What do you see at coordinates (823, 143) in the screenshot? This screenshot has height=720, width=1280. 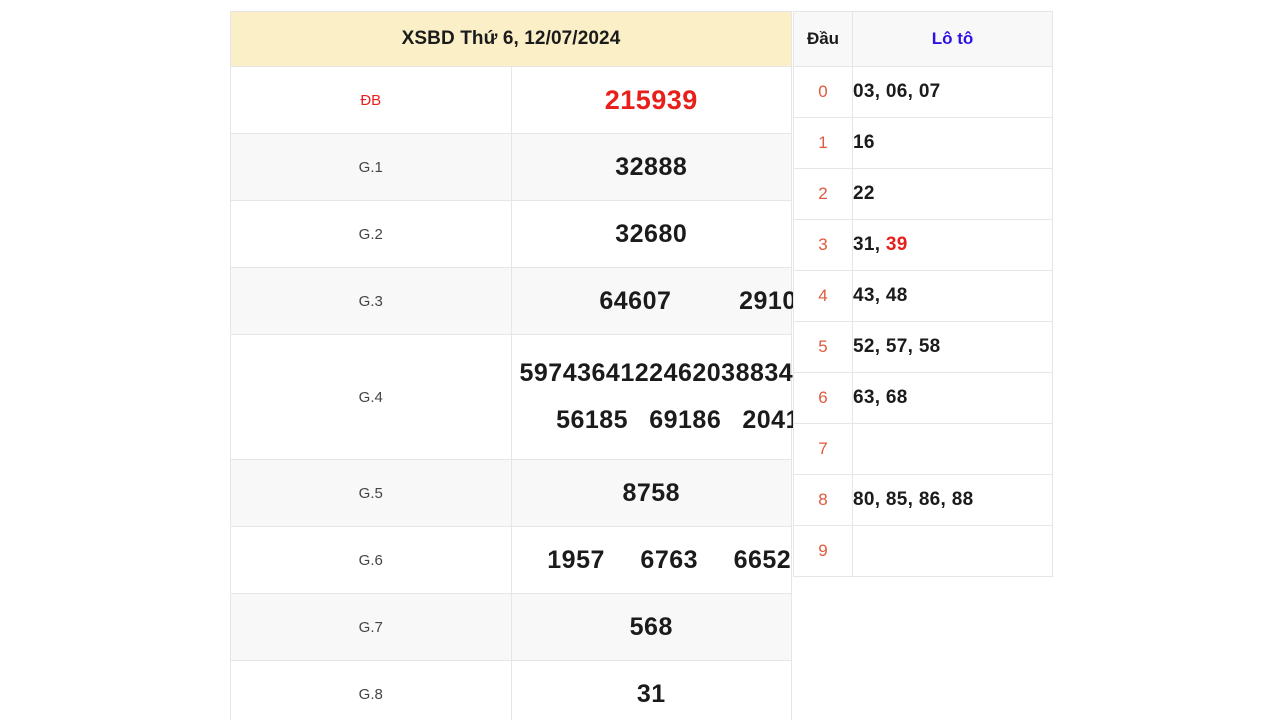 I see `loto-key: 1` at bounding box center [823, 143].